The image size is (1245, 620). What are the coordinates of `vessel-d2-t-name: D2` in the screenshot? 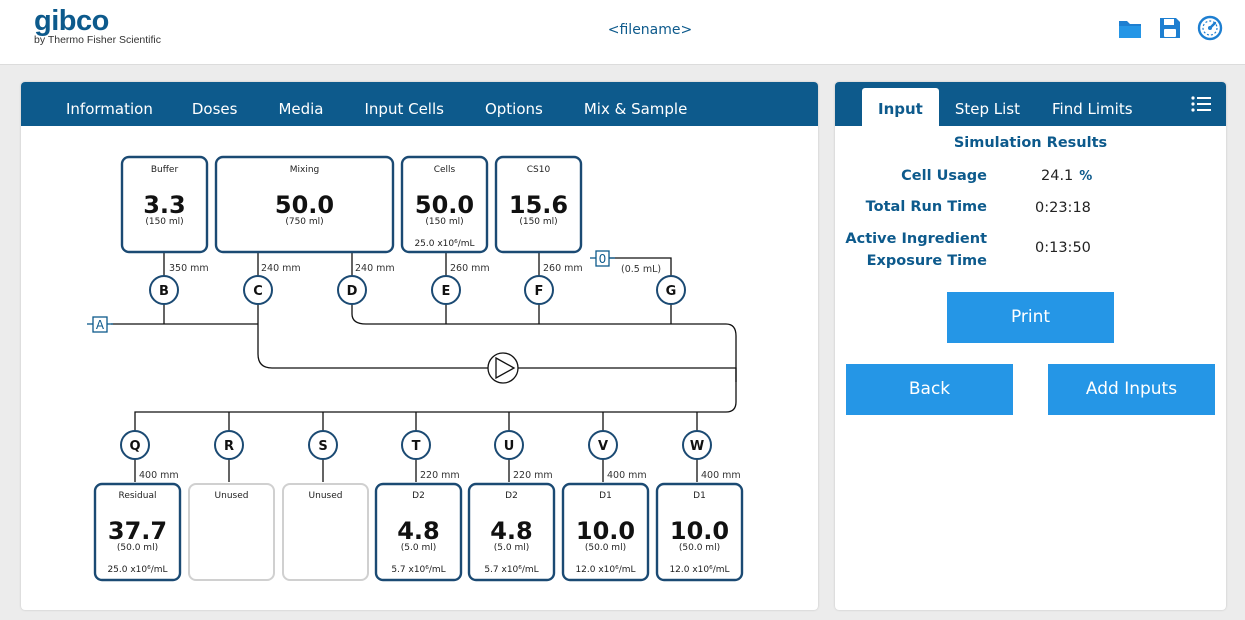 It's located at (418, 496).